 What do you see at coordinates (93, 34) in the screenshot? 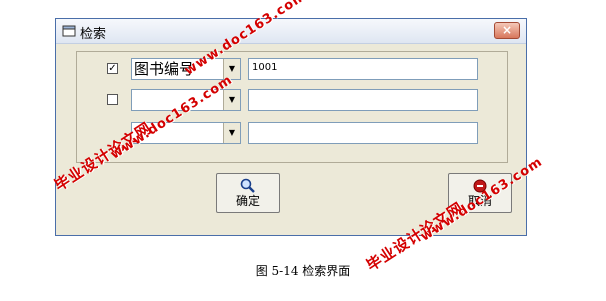
I see `window-title: 检索` at bounding box center [93, 34].